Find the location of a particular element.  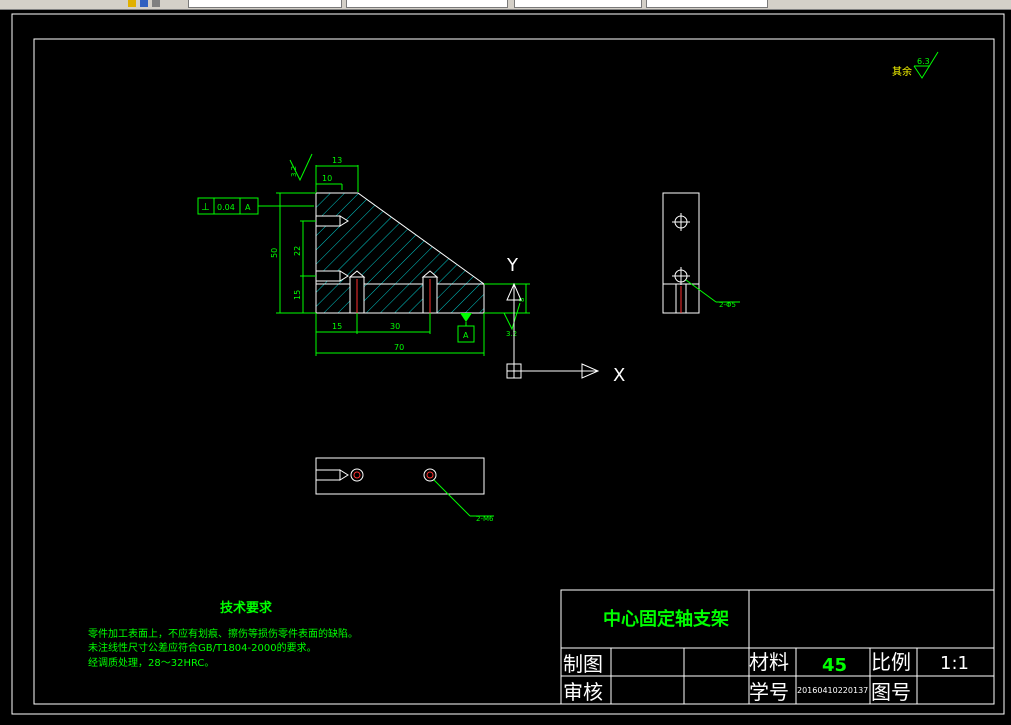

dim-height-50: 50 is located at coordinates (274, 253).